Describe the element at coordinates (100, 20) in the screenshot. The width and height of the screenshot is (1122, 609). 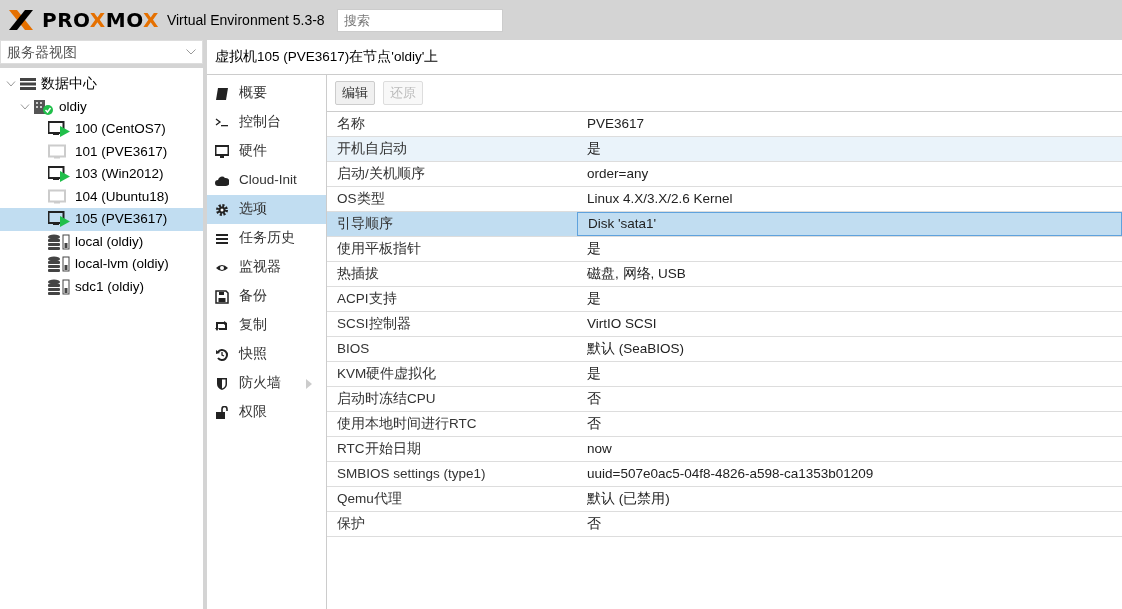
I see `logo-text: PROXMOX` at that location.